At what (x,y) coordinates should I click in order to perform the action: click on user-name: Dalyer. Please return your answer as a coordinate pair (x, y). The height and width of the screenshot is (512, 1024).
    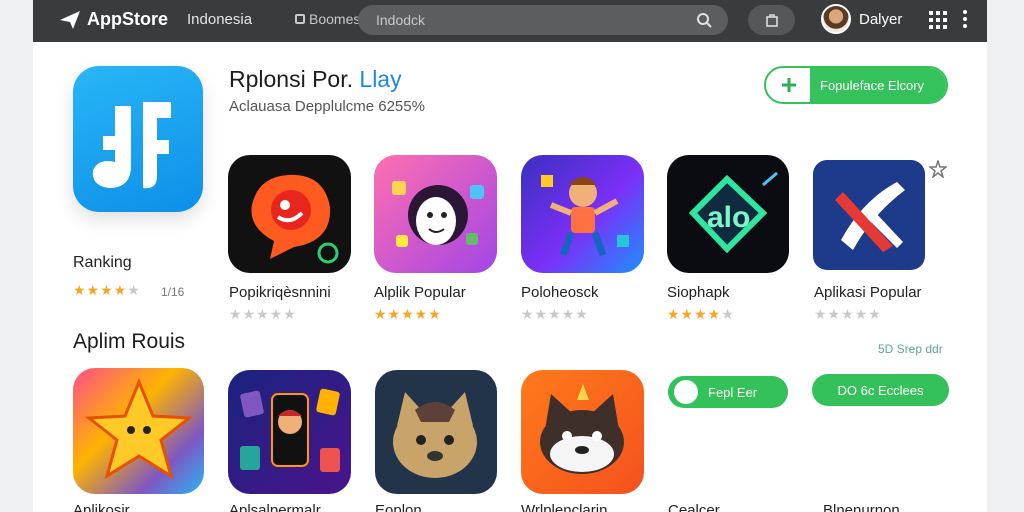
    Looking at the image, I should click on (881, 19).